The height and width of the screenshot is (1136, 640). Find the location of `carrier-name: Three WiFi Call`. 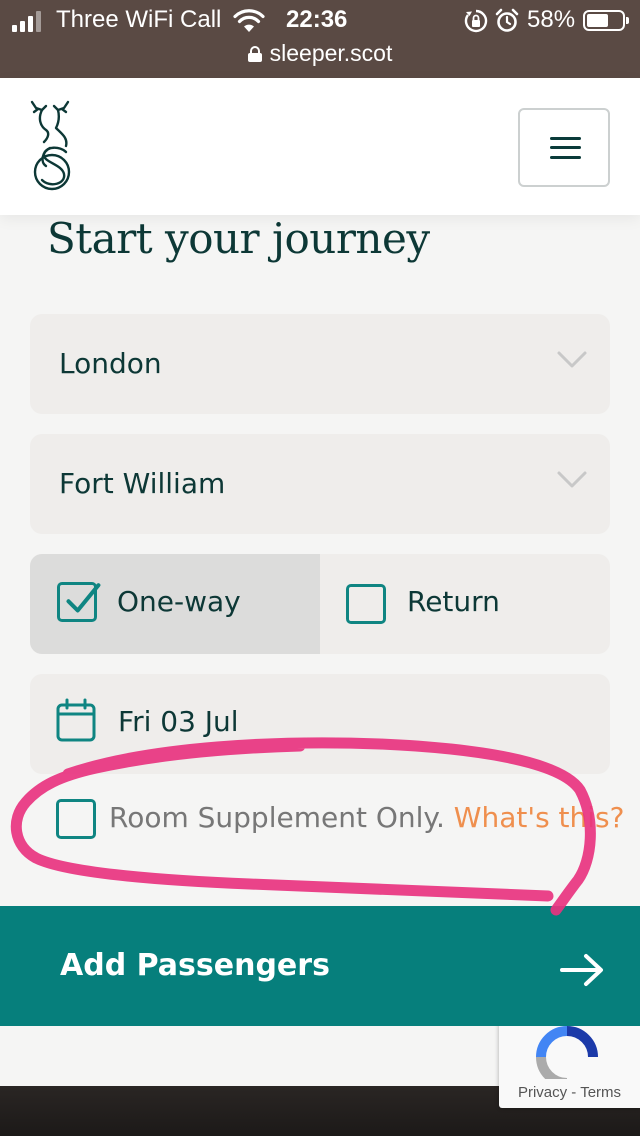

carrier-name: Three WiFi Call is located at coordinates (139, 19).